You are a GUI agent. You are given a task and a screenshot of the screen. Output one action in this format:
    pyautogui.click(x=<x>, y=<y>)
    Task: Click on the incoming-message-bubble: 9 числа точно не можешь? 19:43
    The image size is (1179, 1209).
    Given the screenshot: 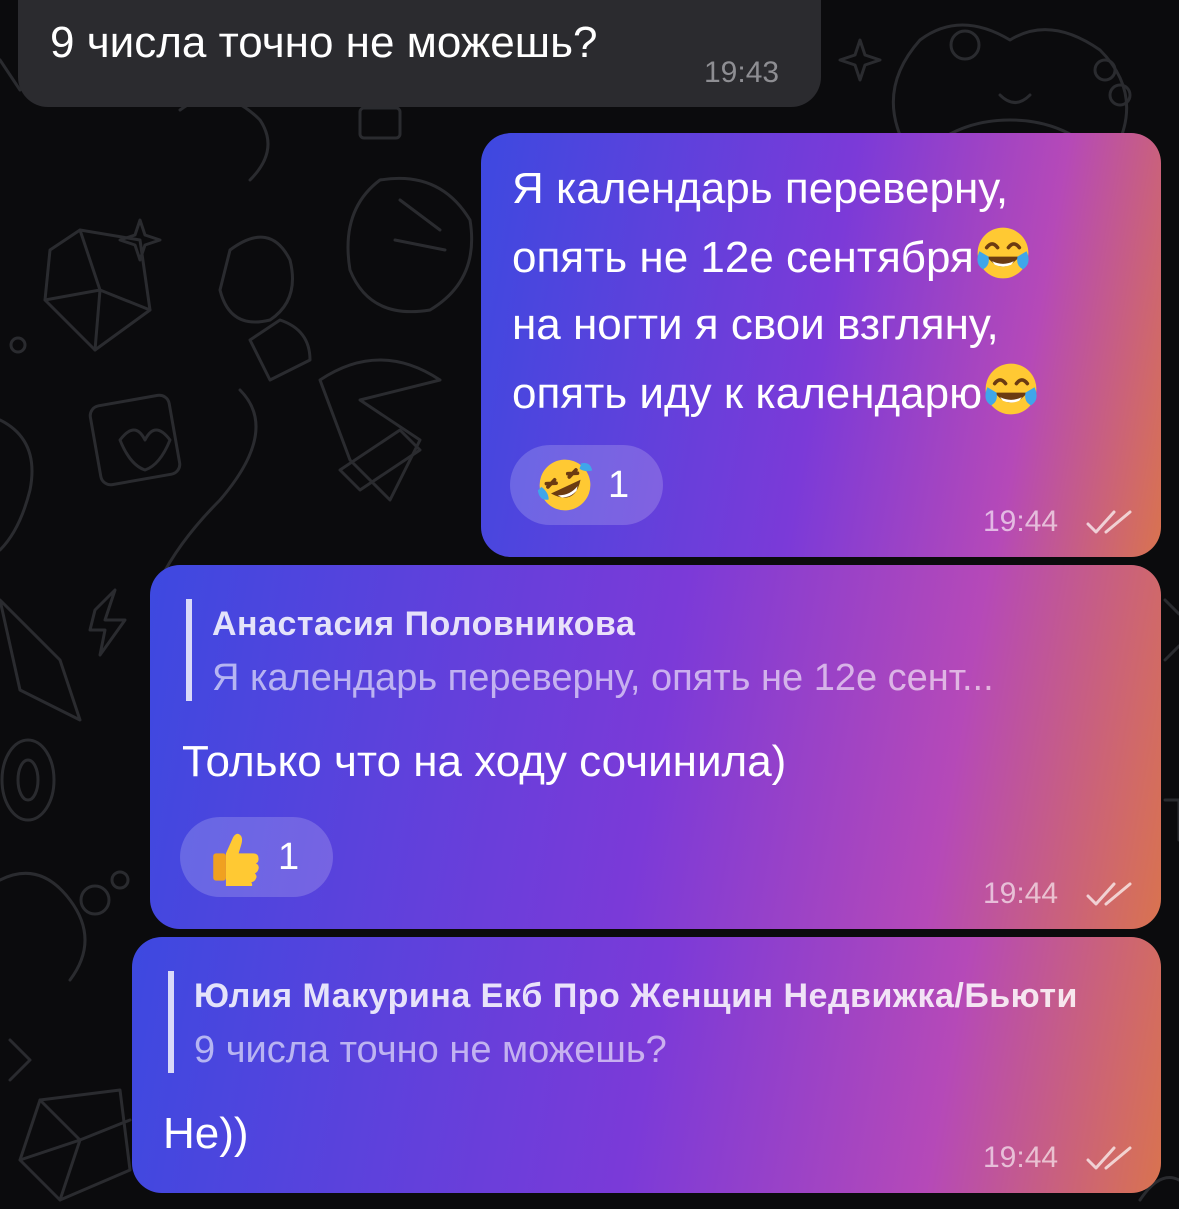 What is the action you would take?
    pyautogui.click(x=419, y=53)
    